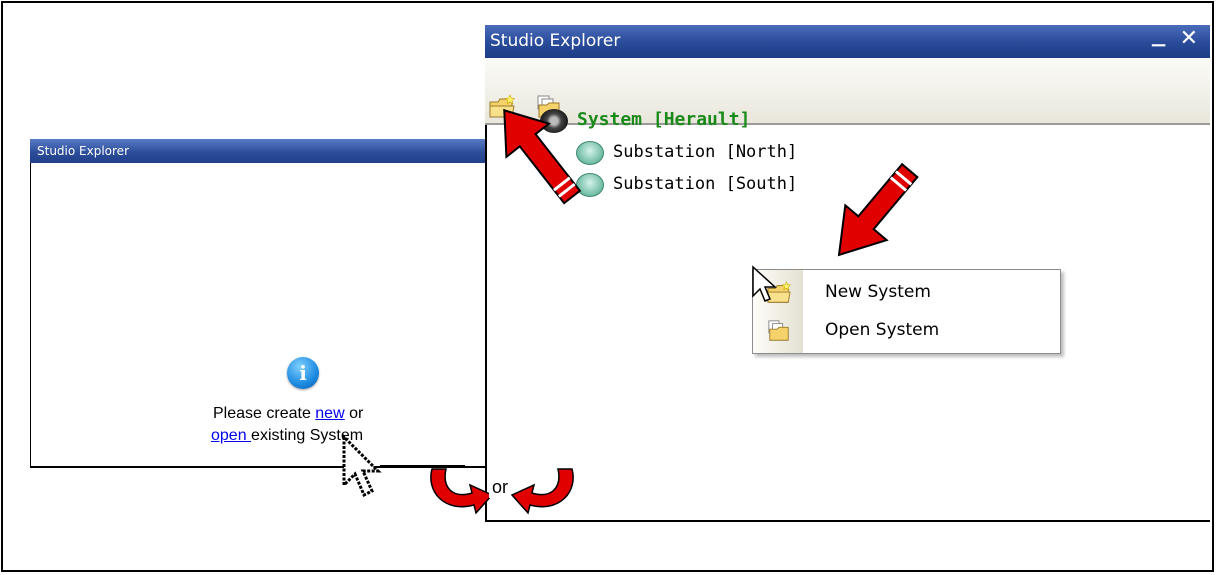  I want to click on left-panel-title: Studio Explorer, so click(259, 151).